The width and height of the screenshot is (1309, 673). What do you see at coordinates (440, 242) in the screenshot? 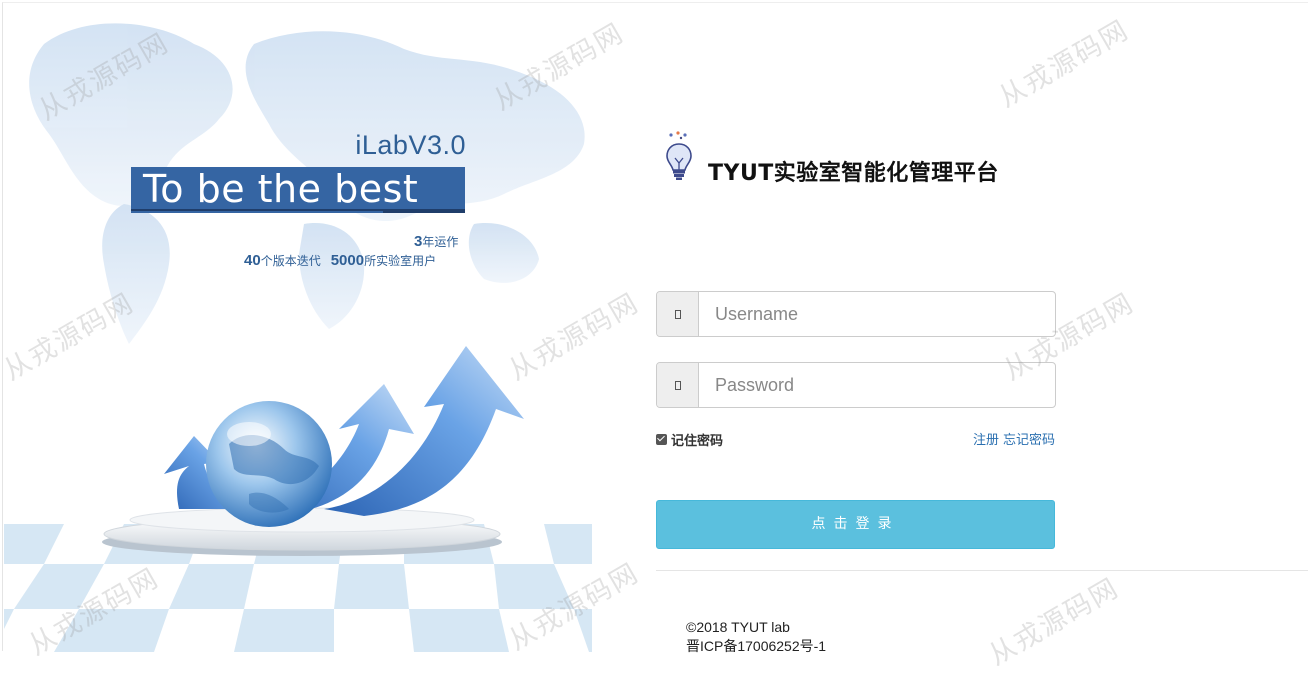
I see `stat-years-text: 年运作` at bounding box center [440, 242].